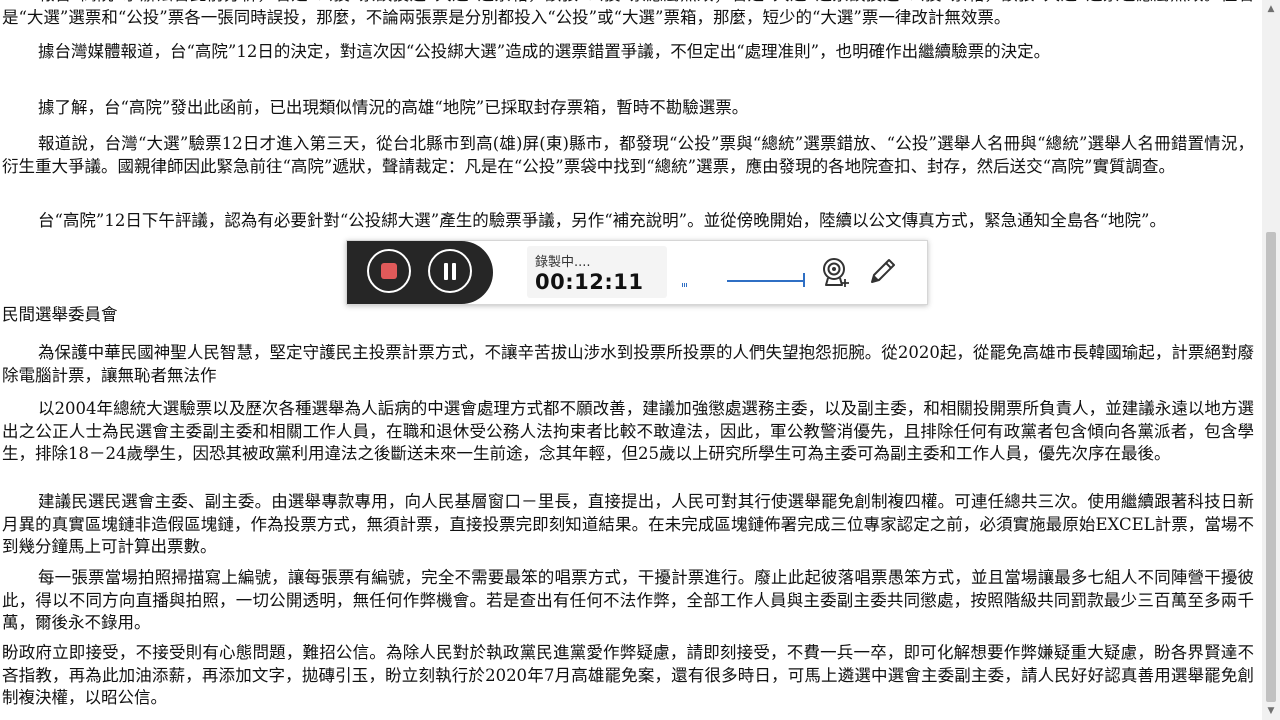 This screenshot has height=720, width=1280. Describe the element at coordinates (1271, 711) in the screenshot. I see `scroll-down-arrow-icon: ▼` at that location.